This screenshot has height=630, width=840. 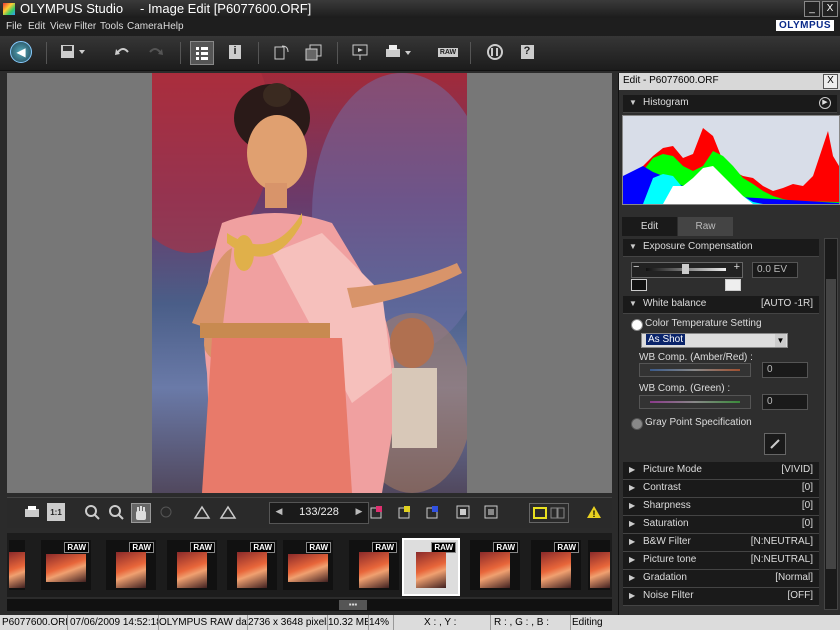 What do you see at coordinates (491, 512) in the screenshot?
I see `delete-button` at bounding box center [491, 512].